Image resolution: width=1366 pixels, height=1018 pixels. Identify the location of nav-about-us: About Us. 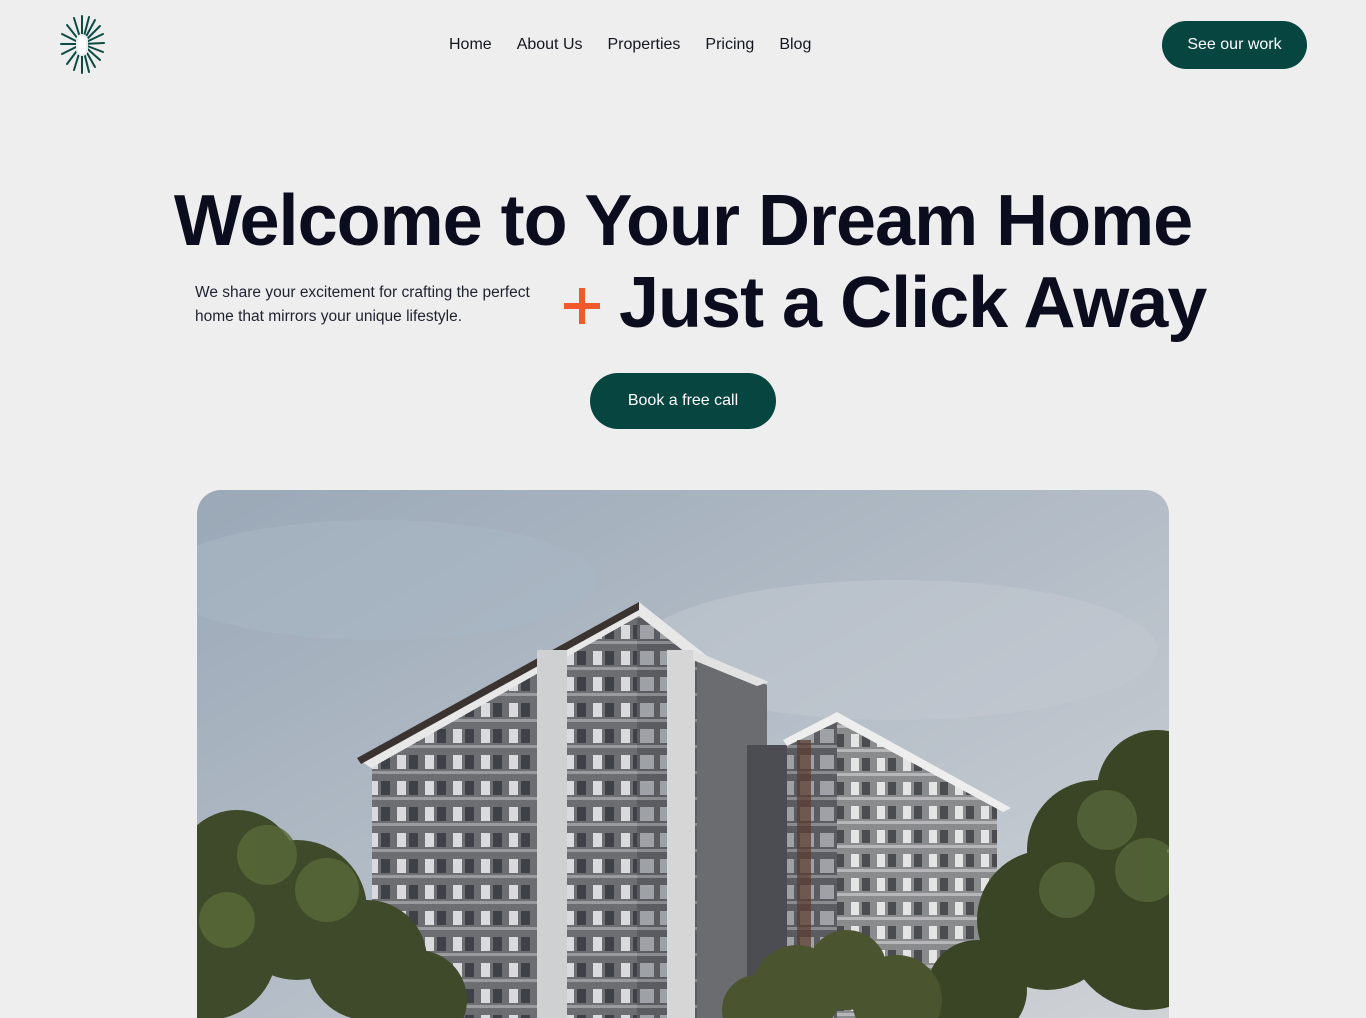
(550, 45).